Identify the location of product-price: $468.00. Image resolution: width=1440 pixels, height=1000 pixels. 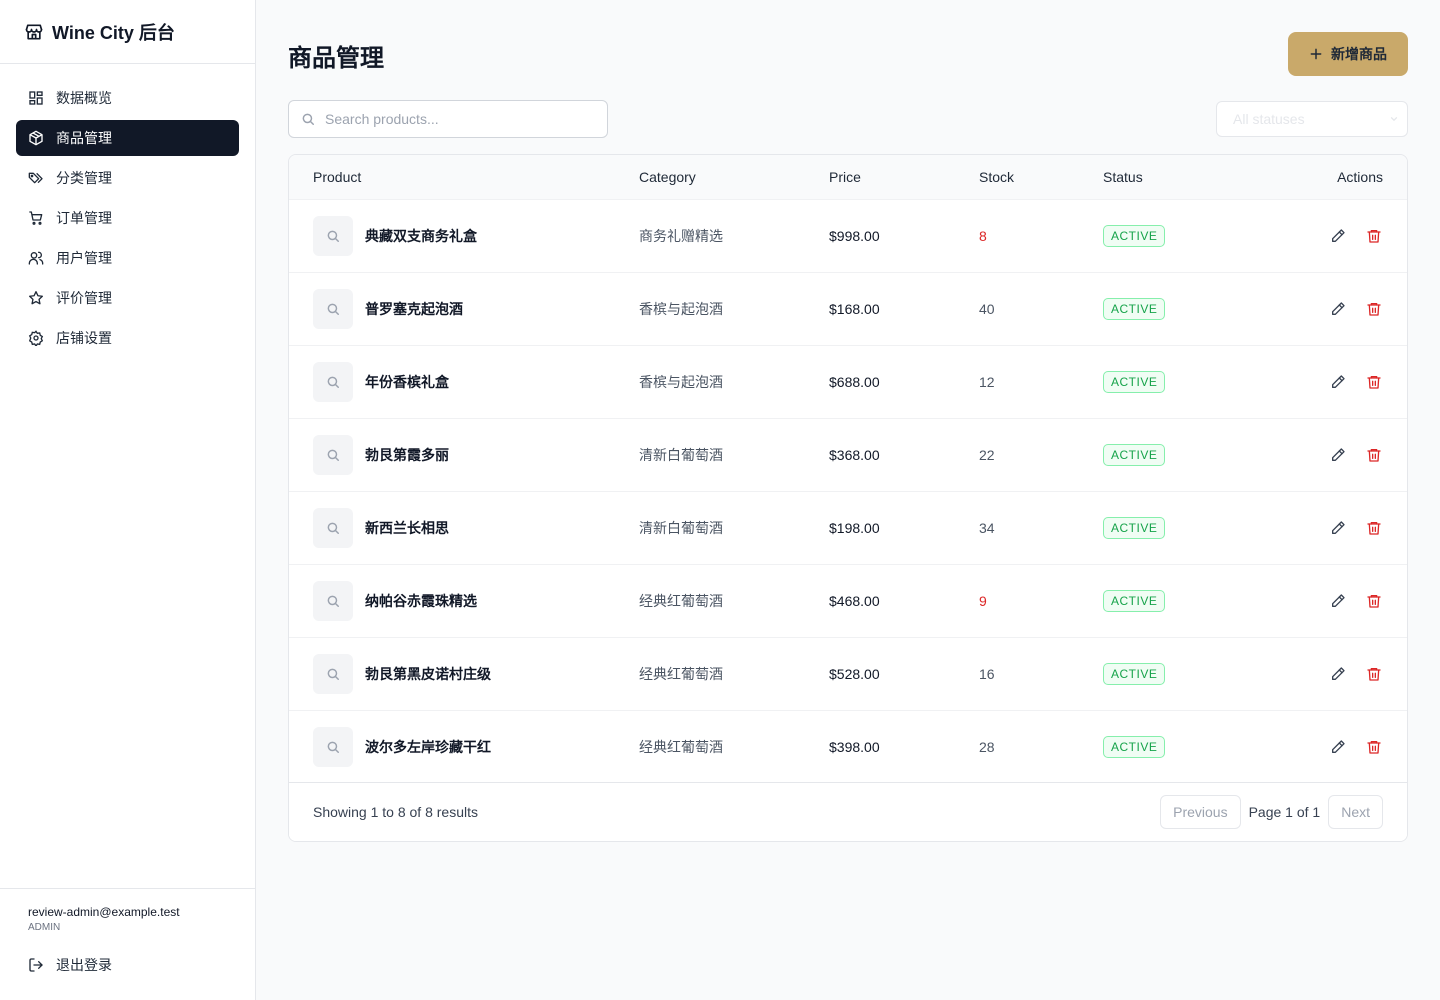
(854, 601).